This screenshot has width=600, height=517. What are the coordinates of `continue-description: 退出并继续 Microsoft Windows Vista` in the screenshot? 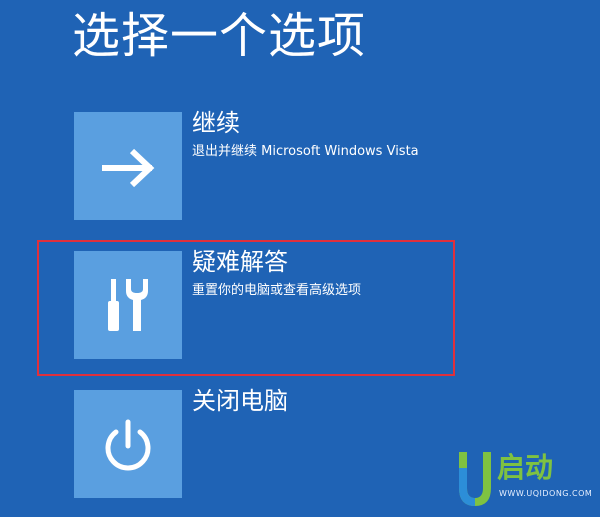 It's located at (305, 151).